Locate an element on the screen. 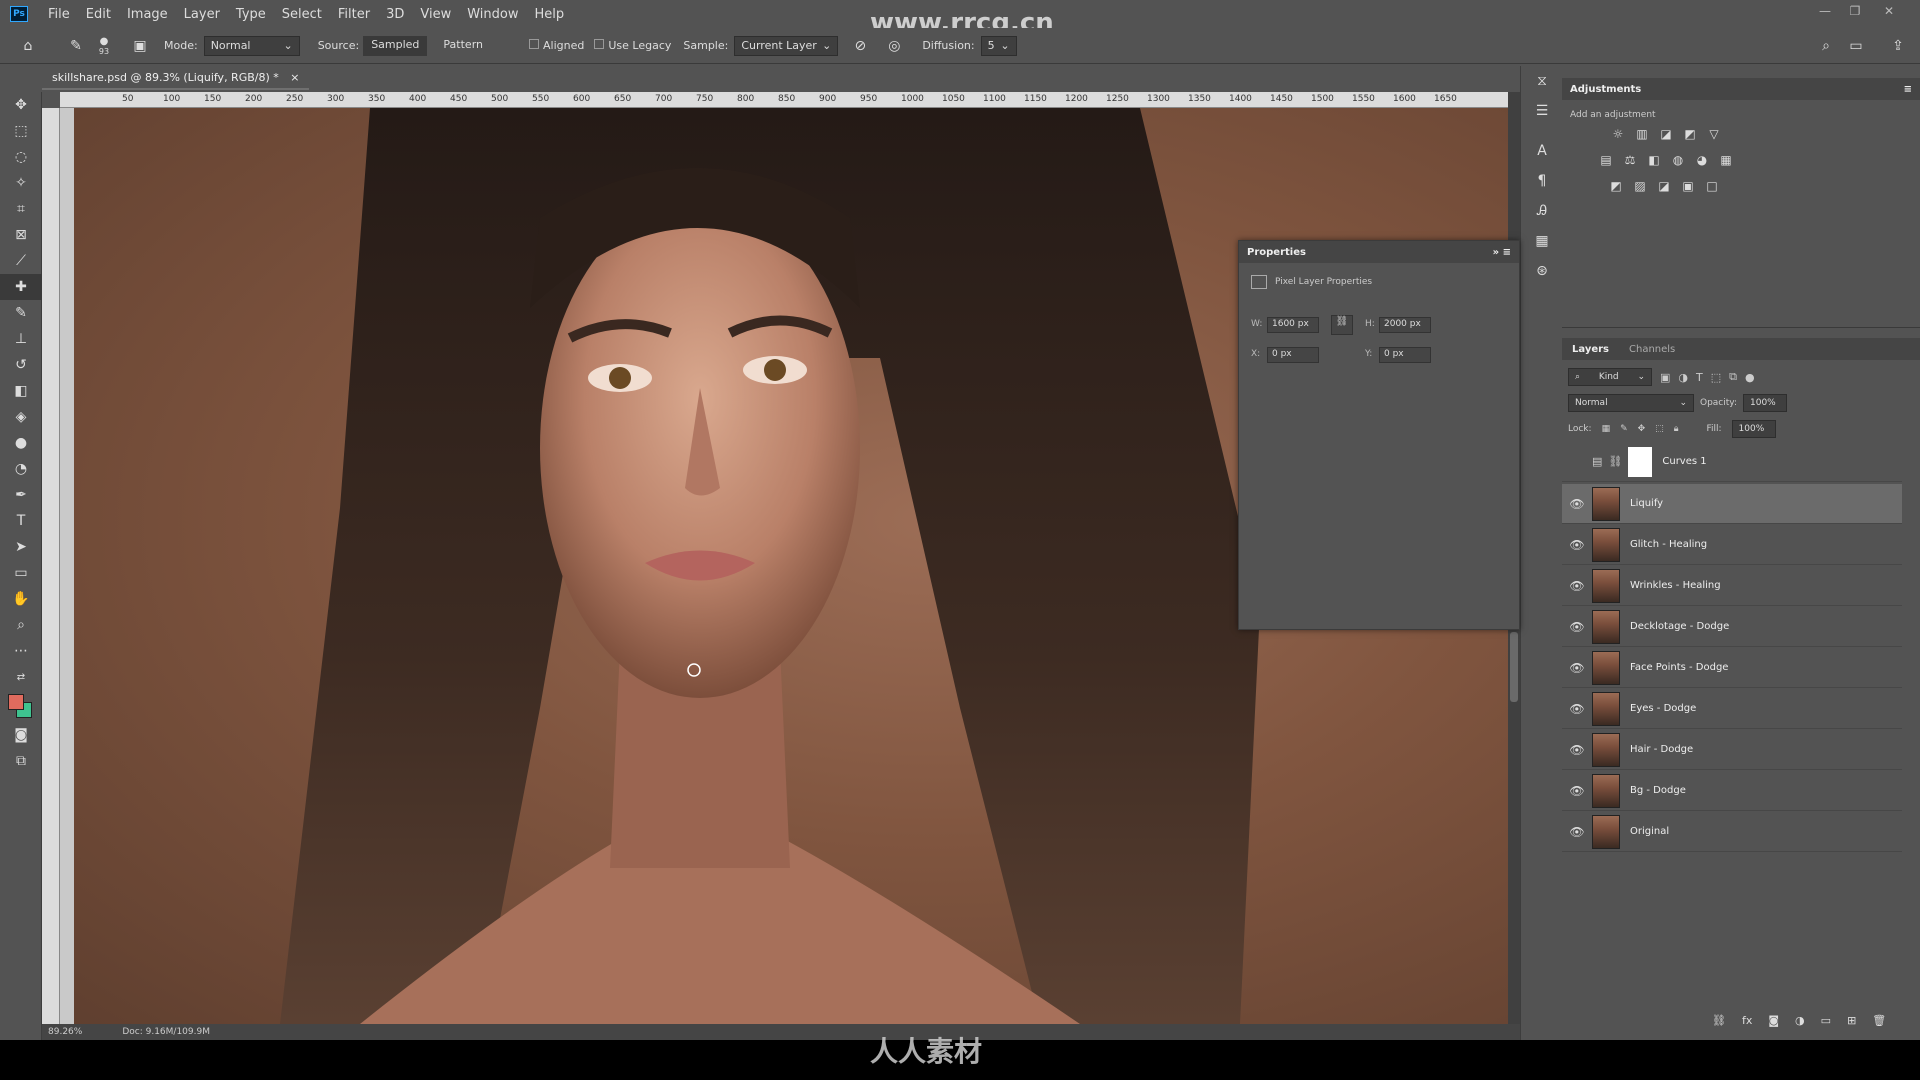  3d-icon: ⊛ is located at coordinates (1542, 271).